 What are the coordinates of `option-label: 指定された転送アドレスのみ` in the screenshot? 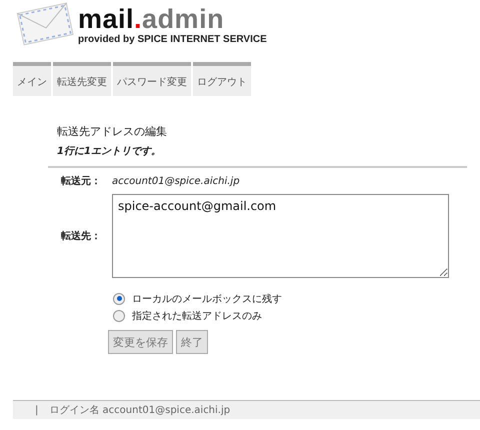 It's located at (197, 315).